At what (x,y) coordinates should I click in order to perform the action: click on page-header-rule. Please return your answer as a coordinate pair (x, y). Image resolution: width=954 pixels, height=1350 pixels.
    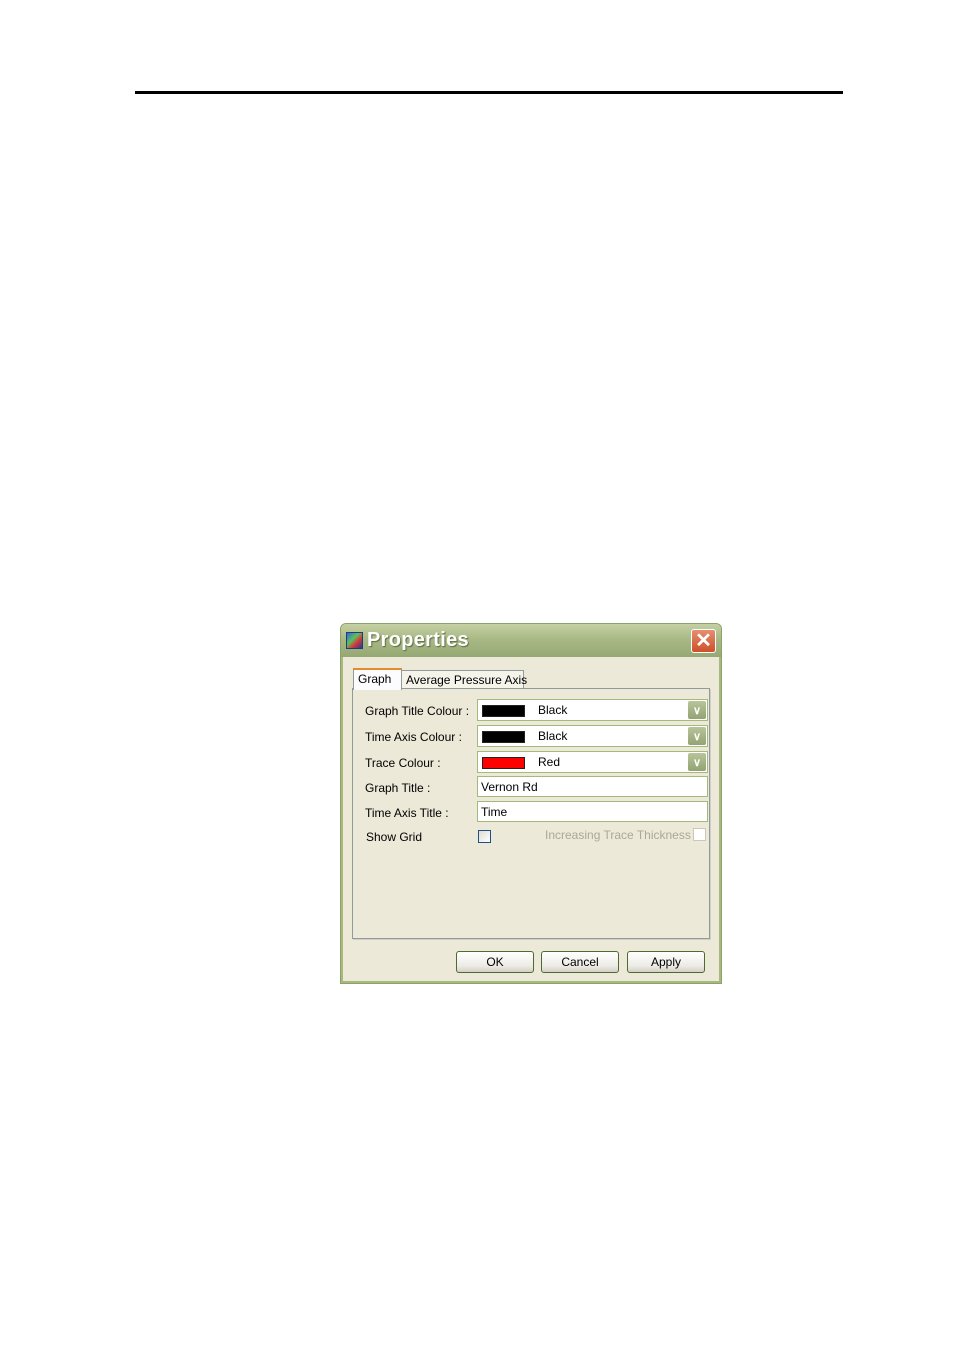
    Looking at the image, I should click on (489, 92).